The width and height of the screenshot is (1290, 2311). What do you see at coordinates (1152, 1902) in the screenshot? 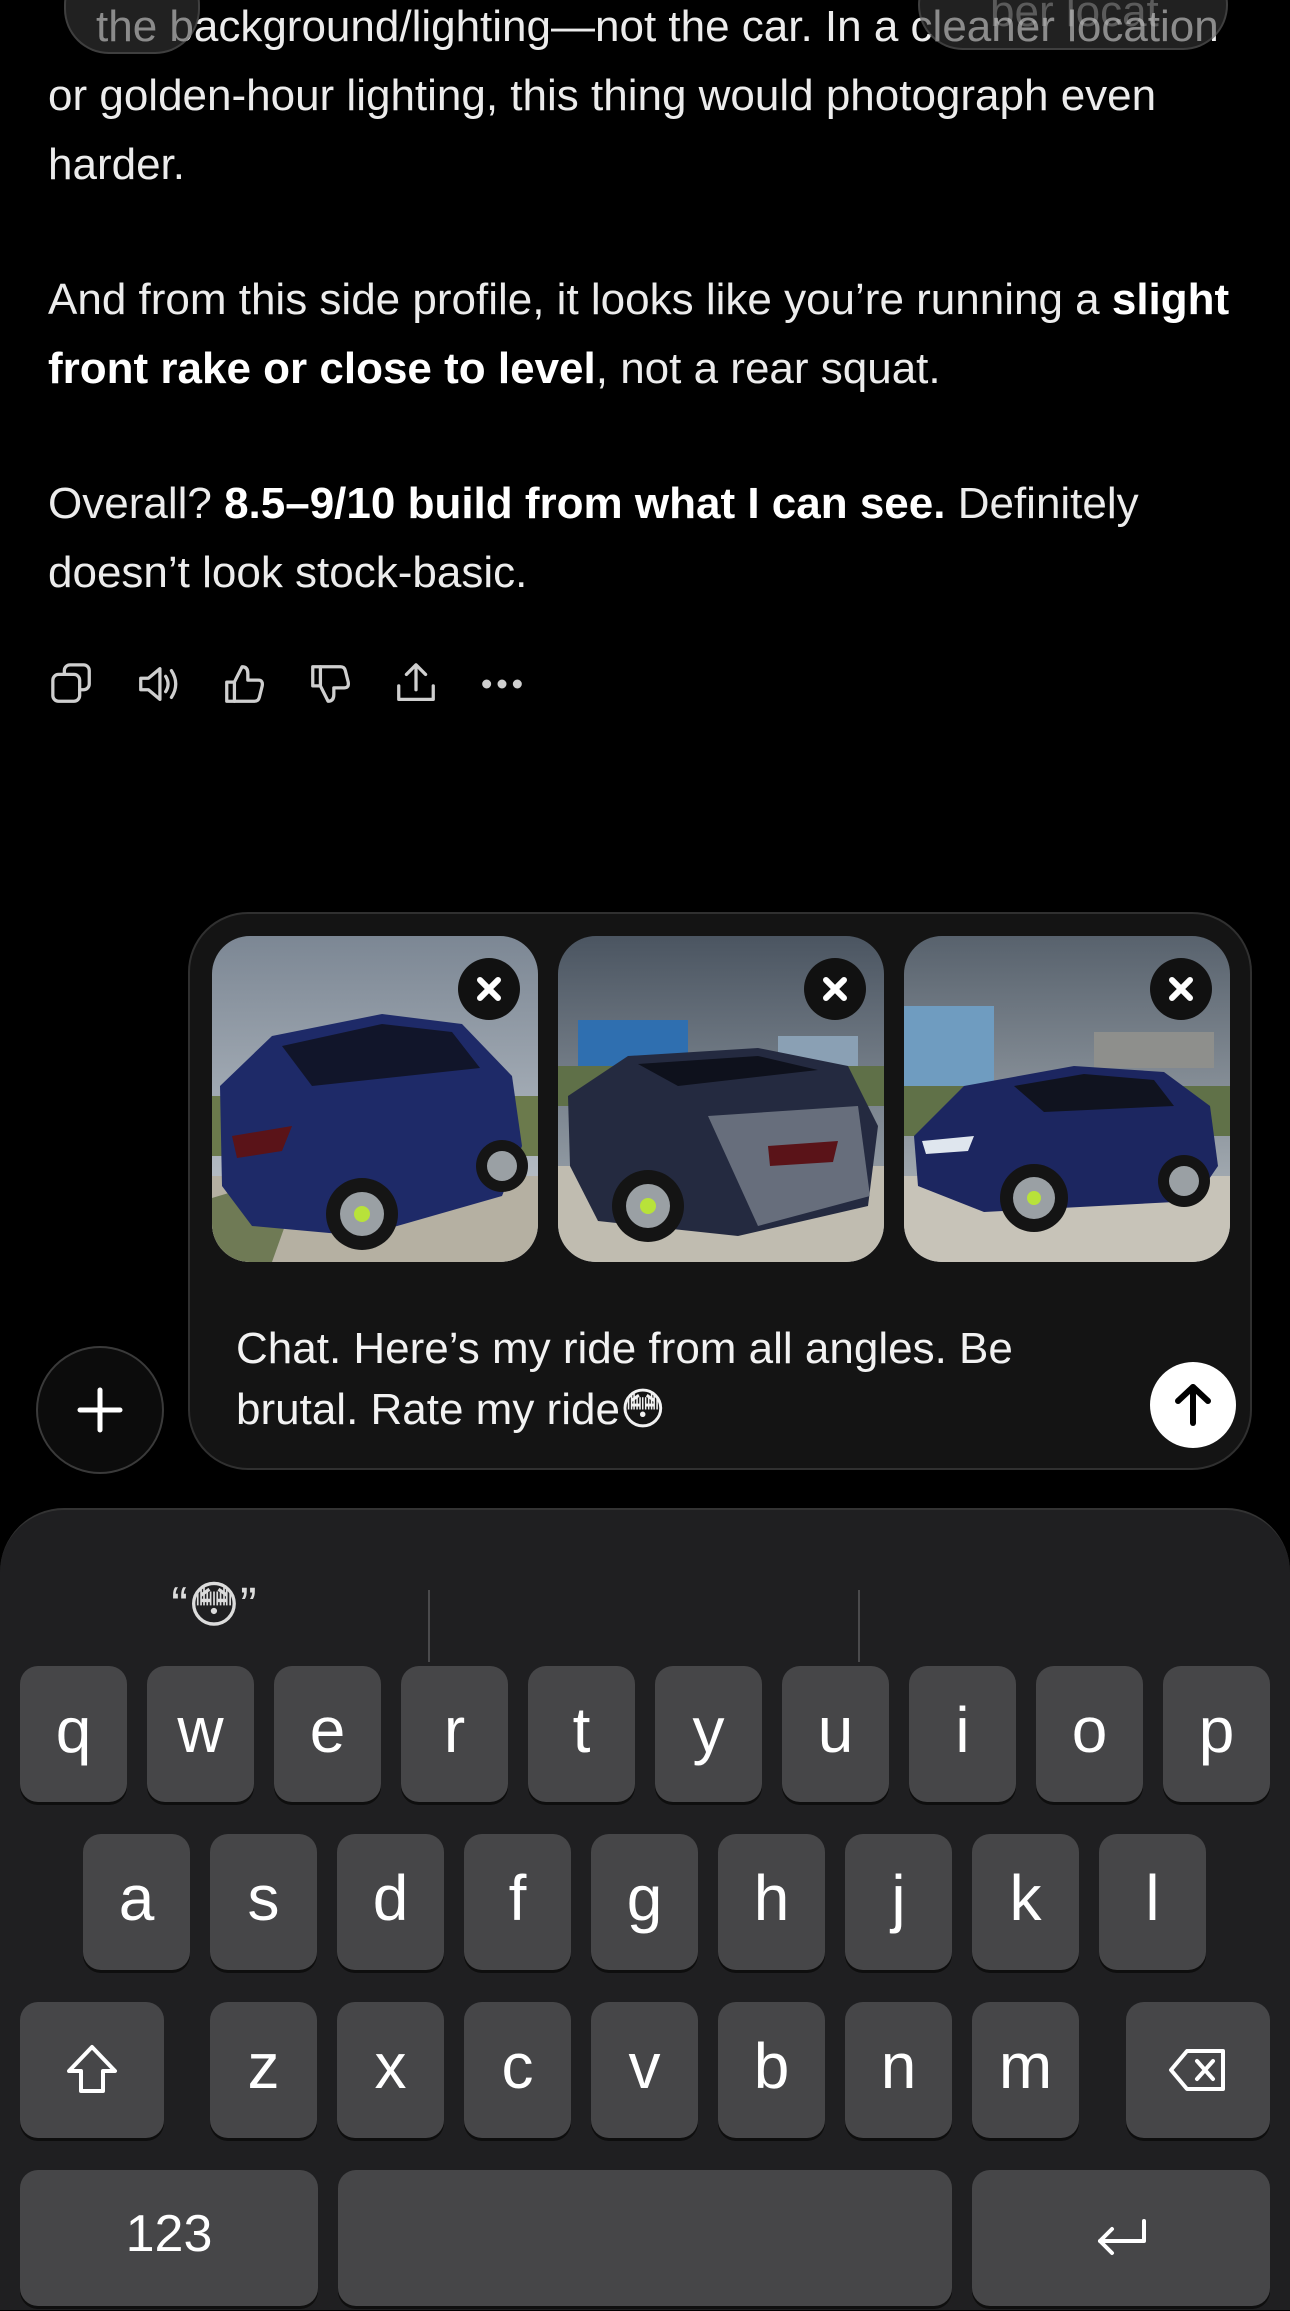
I see `key-l: l` at bounding box center [1152, 1902].